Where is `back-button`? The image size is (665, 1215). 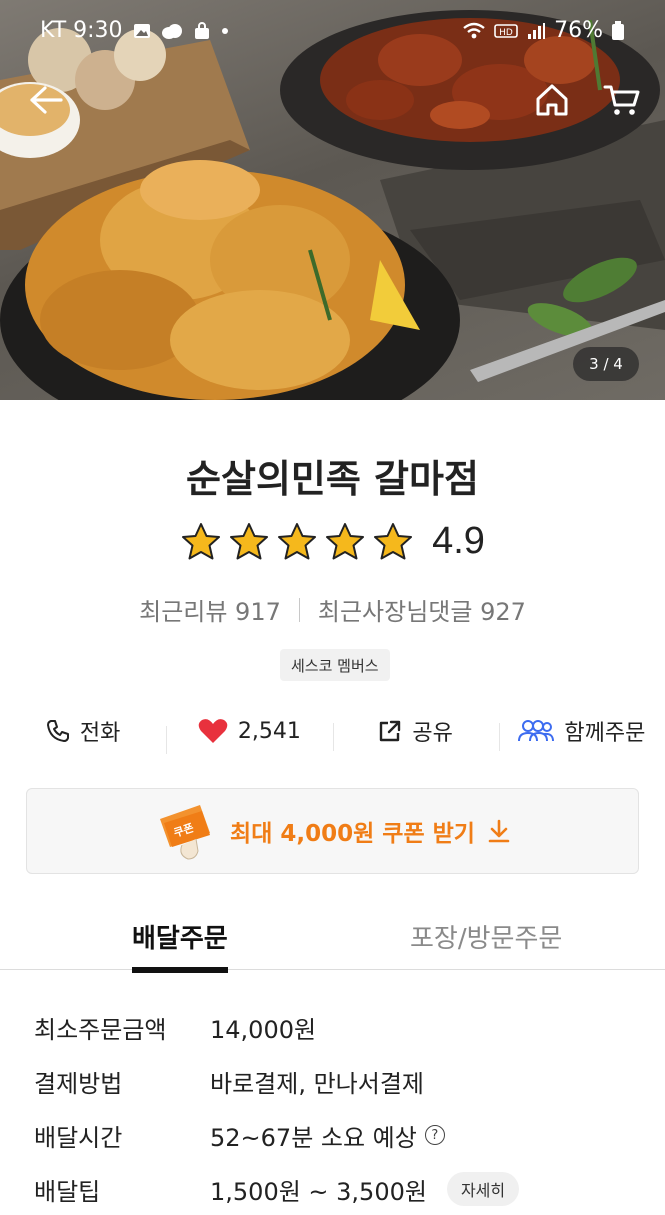
back-button is located at coordinates (46, 100).